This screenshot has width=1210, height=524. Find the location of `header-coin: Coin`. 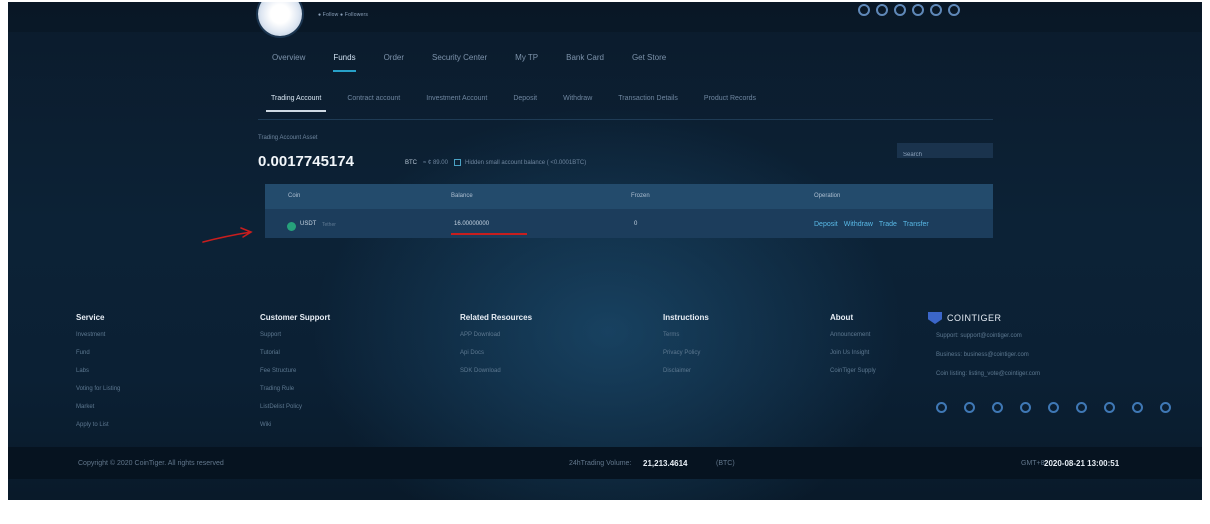

header-coin: Coin is located at coordinates (294, 196).